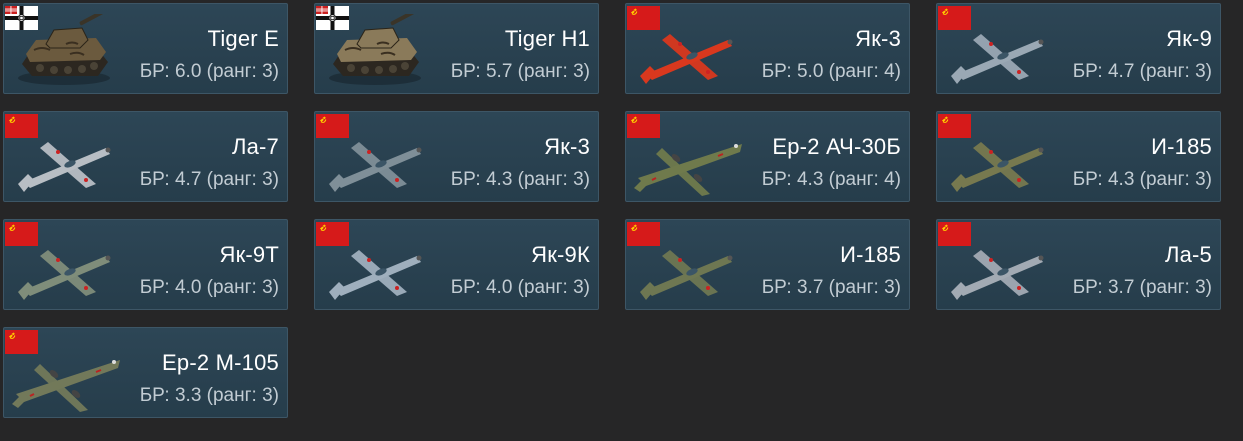 The image size is (1243, 441). What do you see at coordinates (831, 179) in the screenshot?
I see `battle-rating: БР: 4.3 (ранг: 4)` at bounding box center [831, 179].